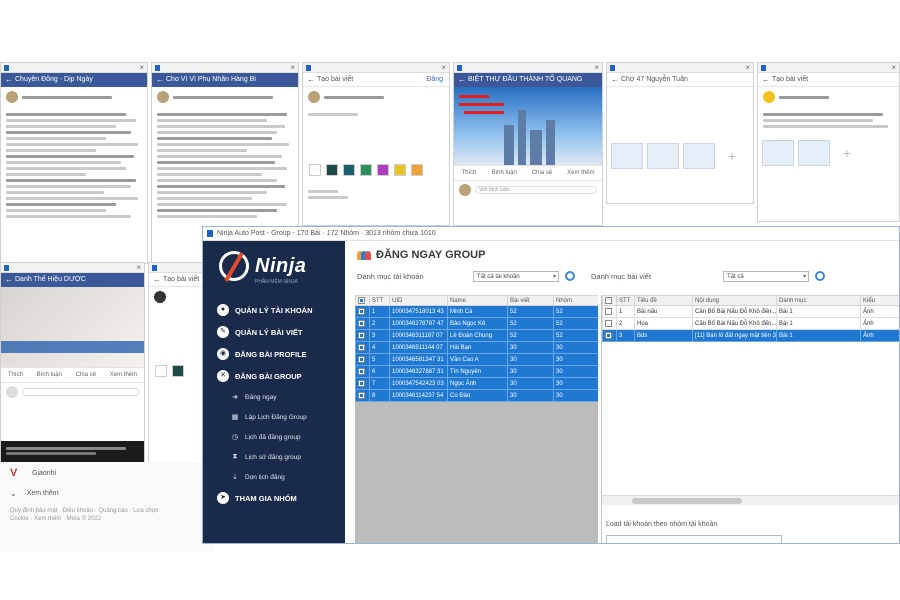 This screenshot has width=900, height=600. What do you see at coordinates (364, 255) in the screenshot?
I see `group-people-icon` at bounding box center [364, 255].